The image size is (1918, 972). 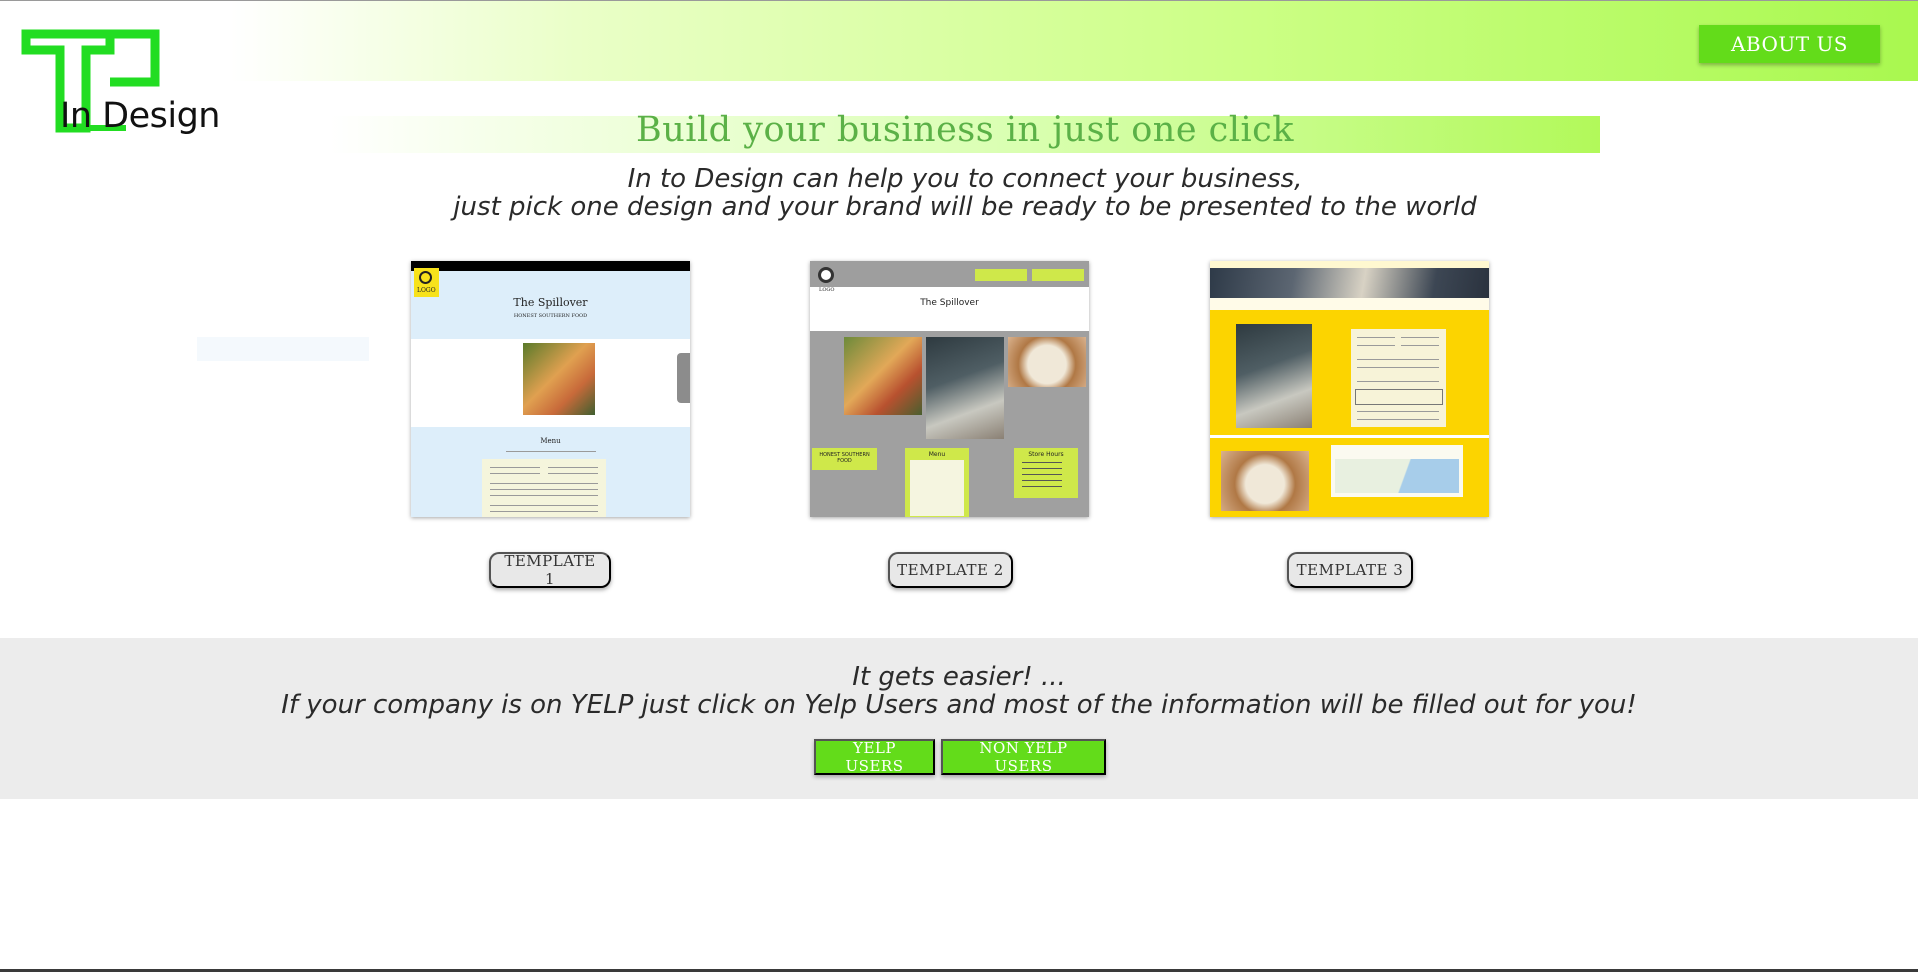 I want to click on ghost-overlay, so click(x=283, y=349).